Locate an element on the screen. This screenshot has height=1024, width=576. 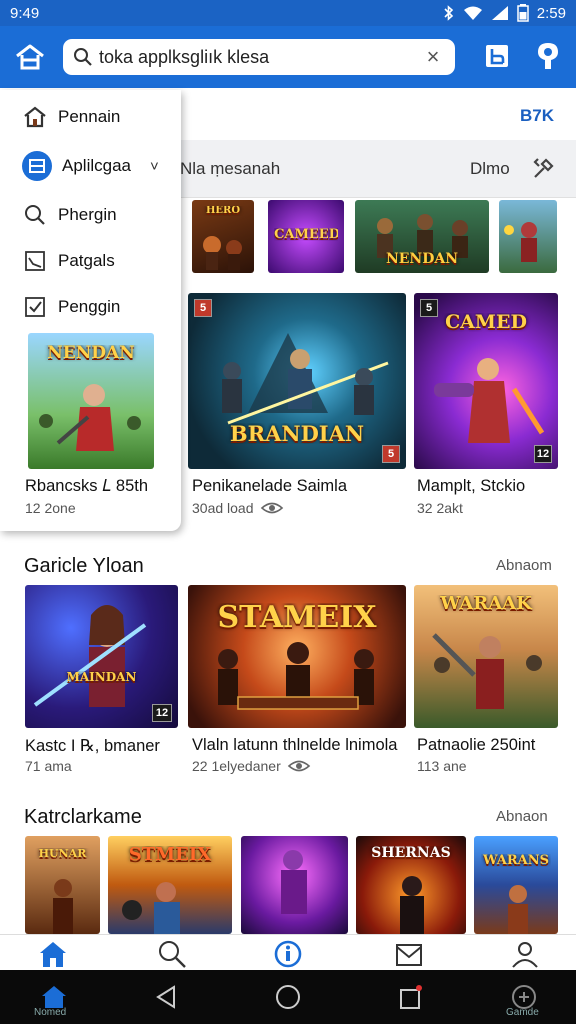
status-time: 9:49 is located at coordinates (25, 13).